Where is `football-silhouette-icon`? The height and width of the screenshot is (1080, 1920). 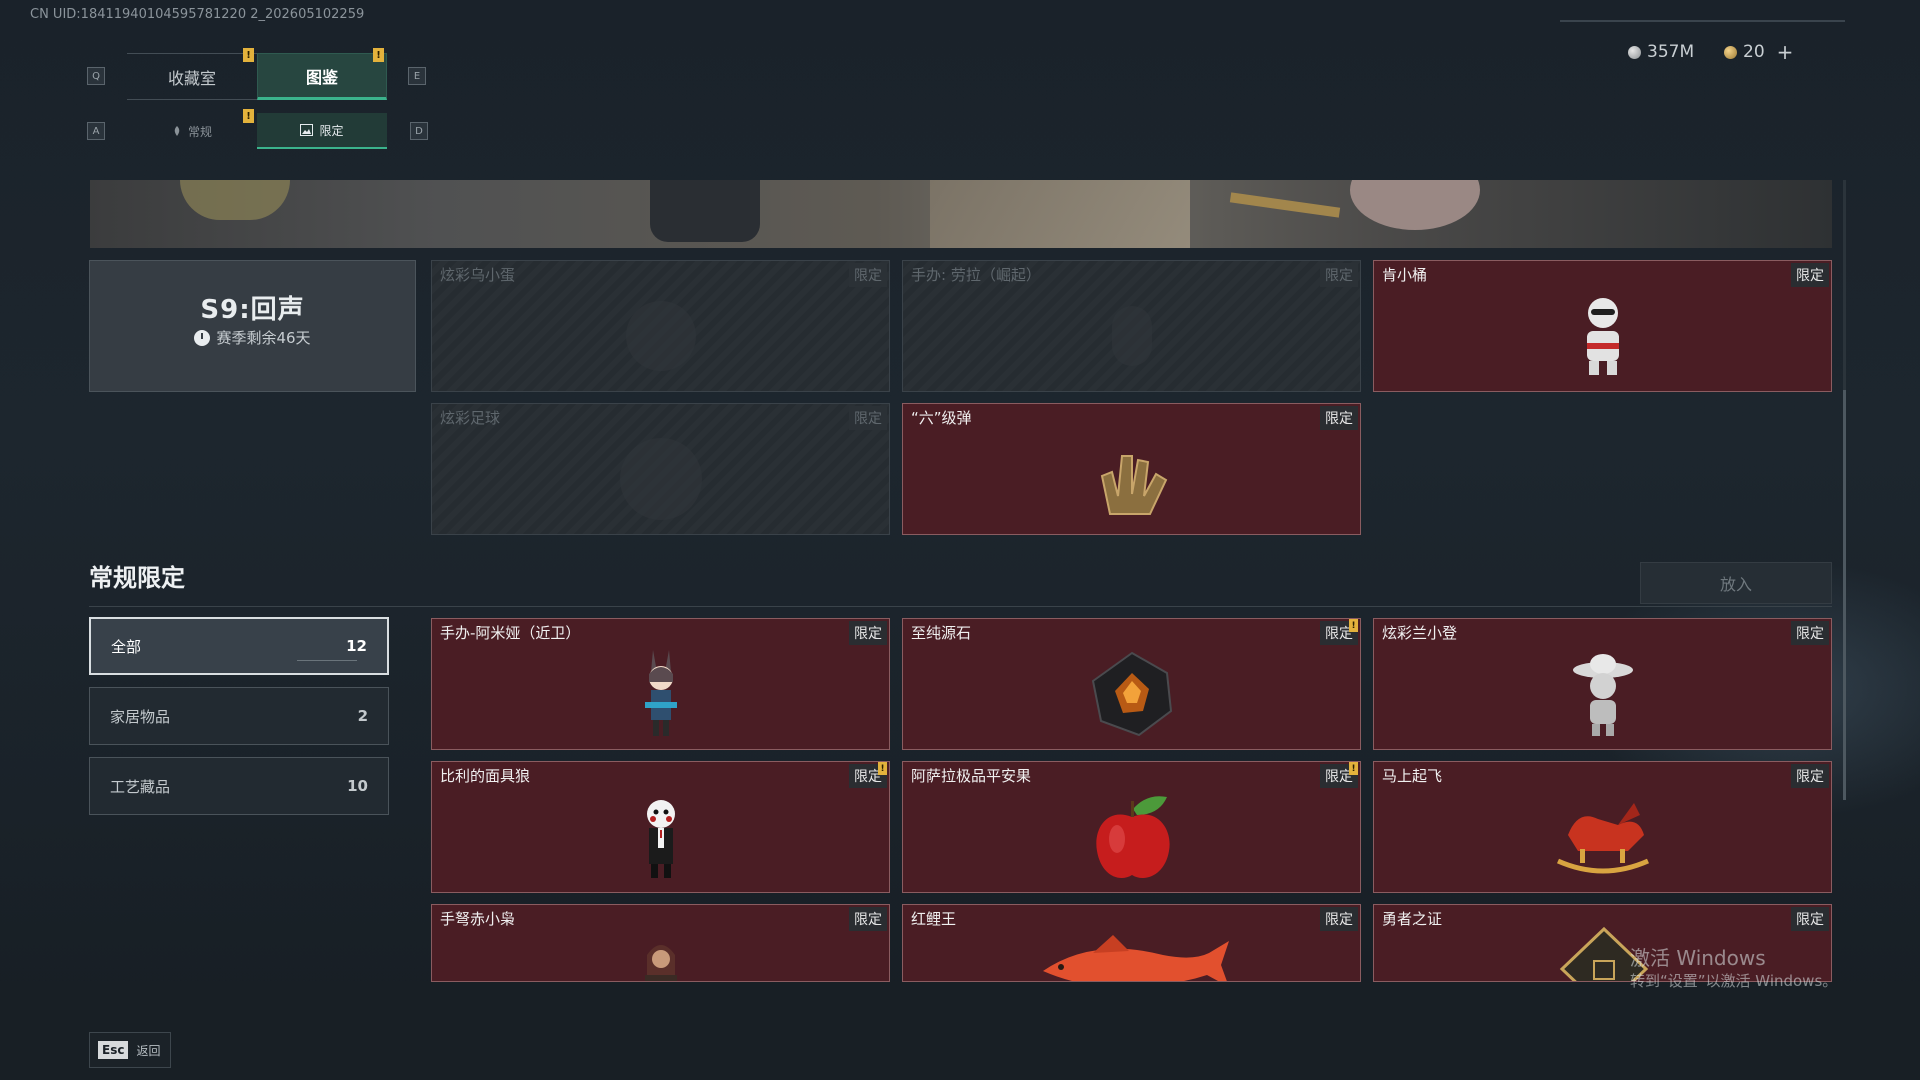
football-silhouette-icon is located at coordinates (660, 479).